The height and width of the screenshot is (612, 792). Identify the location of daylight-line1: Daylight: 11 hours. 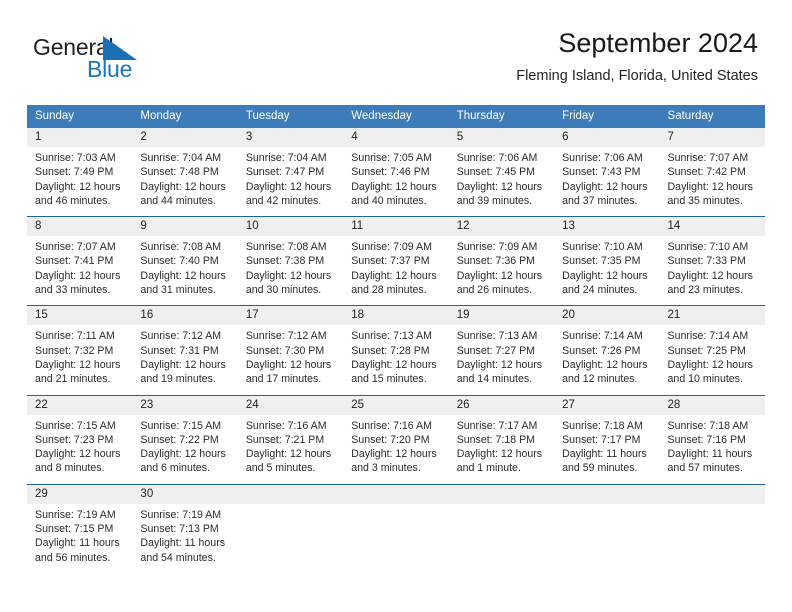
(77, 543).